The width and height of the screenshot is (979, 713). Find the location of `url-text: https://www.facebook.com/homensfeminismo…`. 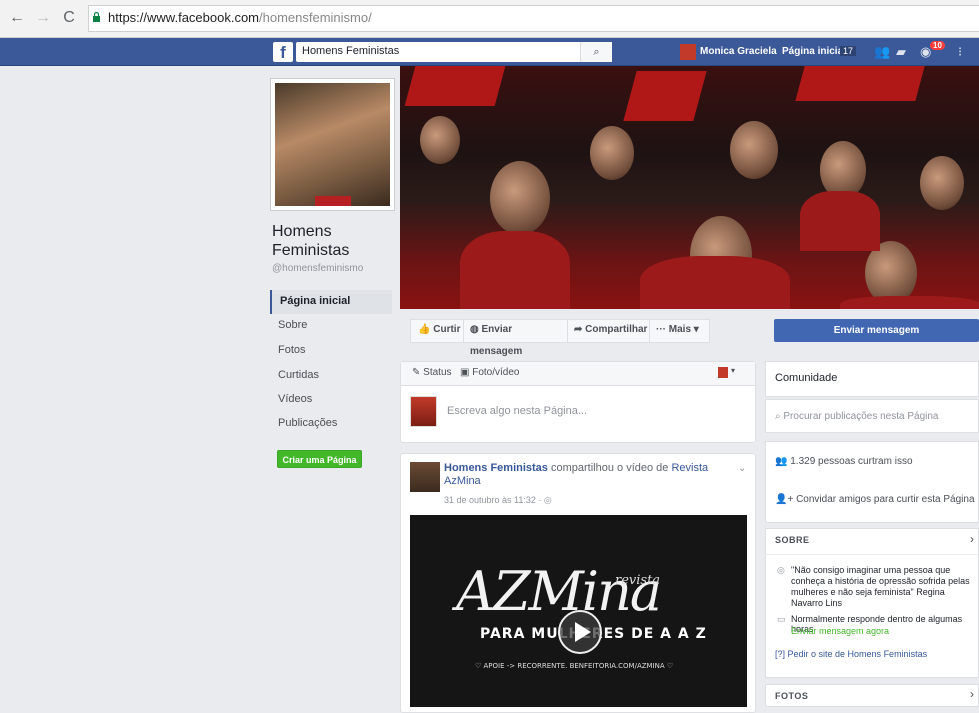

url-text: https://www.facebook.com/homensfeminismo… is located at coordinates (240, 17).